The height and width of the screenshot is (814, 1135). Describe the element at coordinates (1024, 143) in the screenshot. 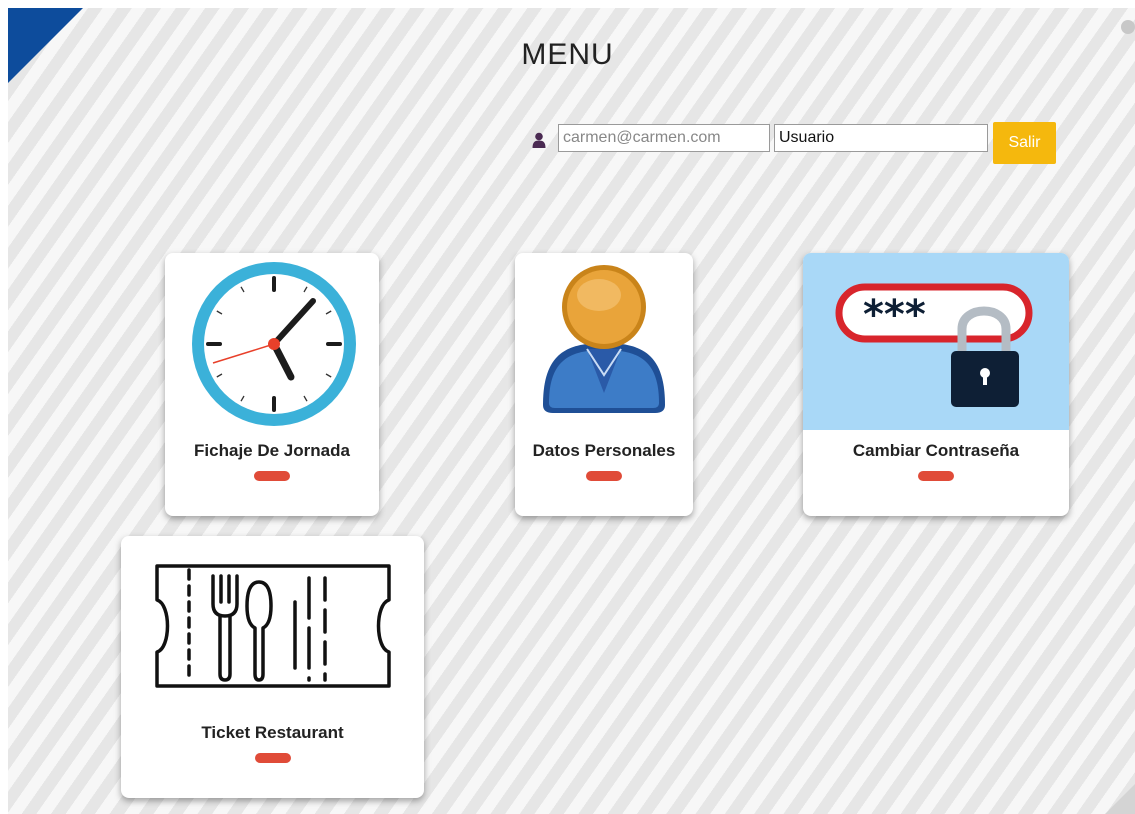

I see `logout-button: Salir` at that location.